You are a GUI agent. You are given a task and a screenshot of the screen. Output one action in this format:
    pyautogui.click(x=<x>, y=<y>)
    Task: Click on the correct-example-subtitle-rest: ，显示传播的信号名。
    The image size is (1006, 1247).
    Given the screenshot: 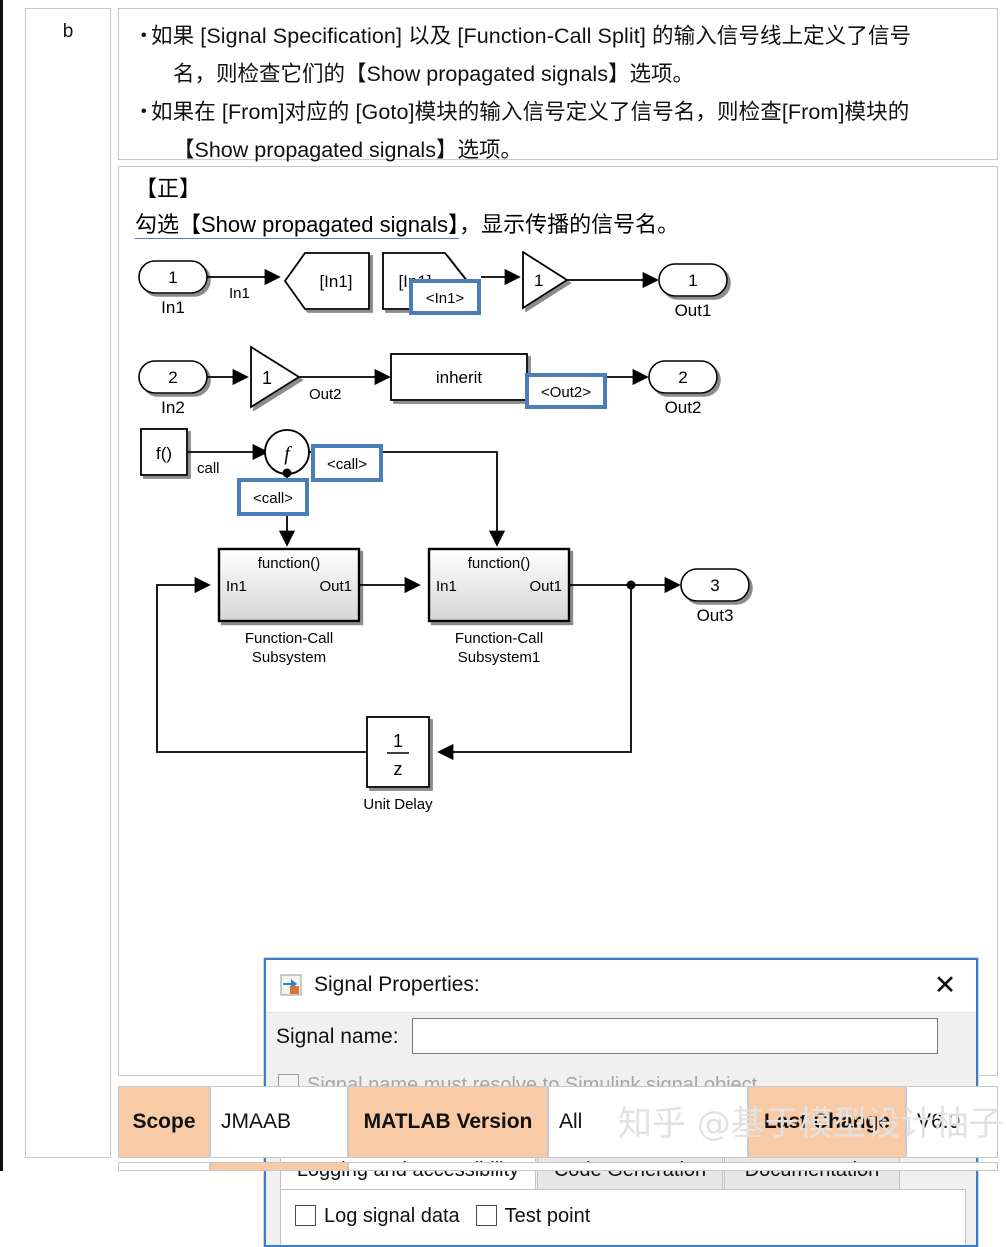 What is the action you would take?
    pyautogui.click(x=569, y=224)
    